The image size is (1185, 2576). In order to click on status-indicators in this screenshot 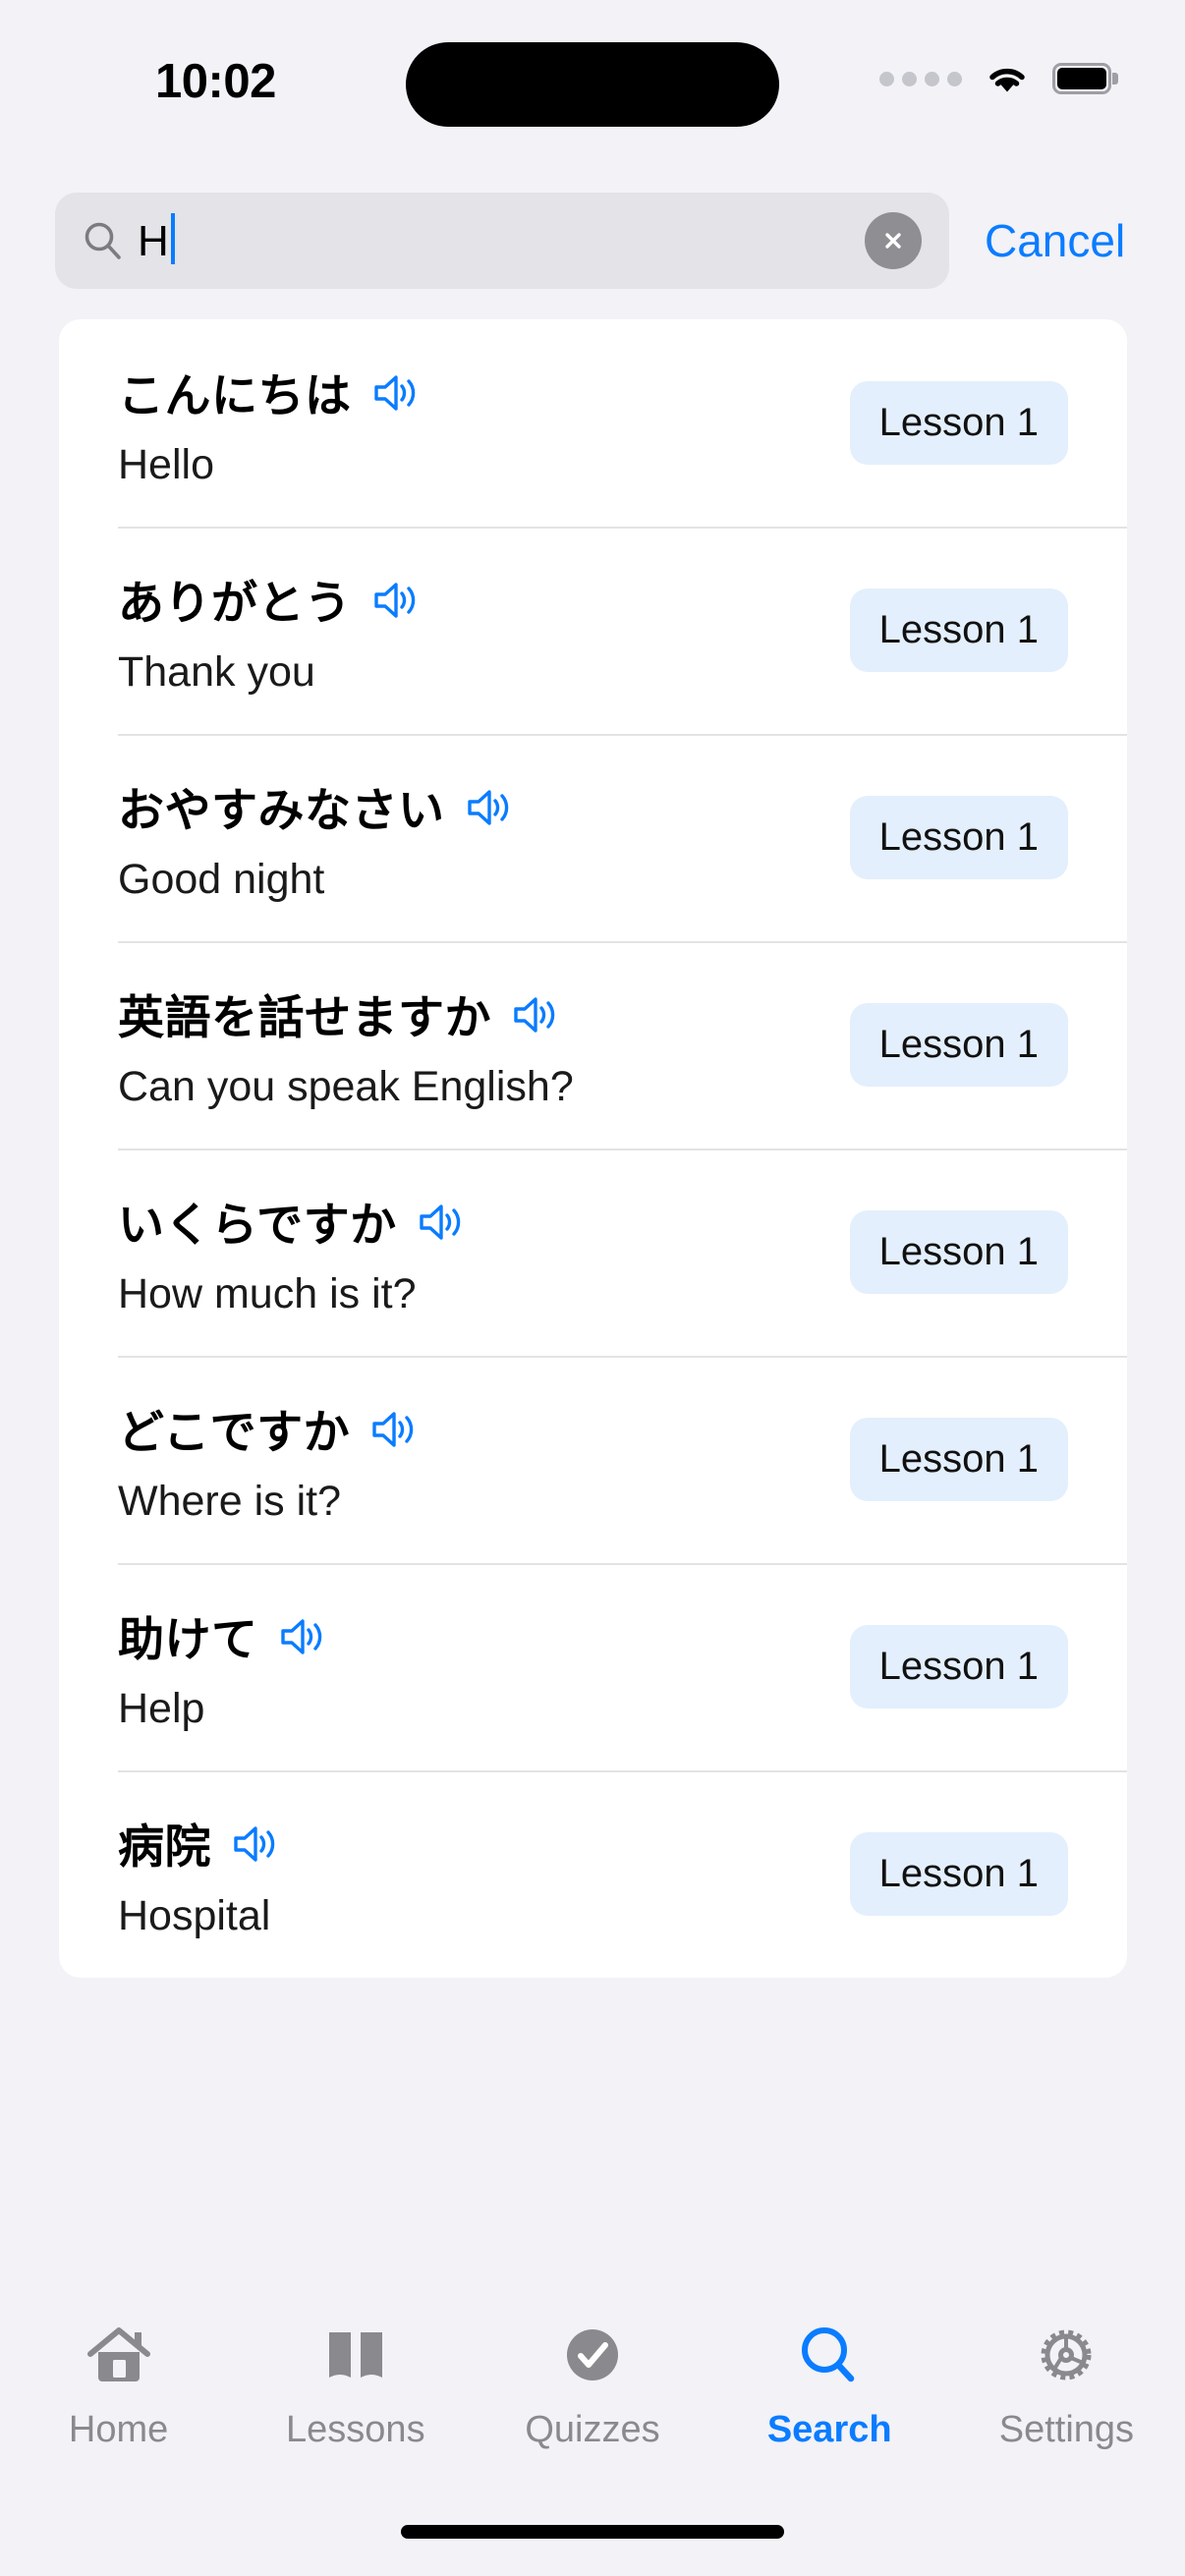, I will do `click(999, 78)`.